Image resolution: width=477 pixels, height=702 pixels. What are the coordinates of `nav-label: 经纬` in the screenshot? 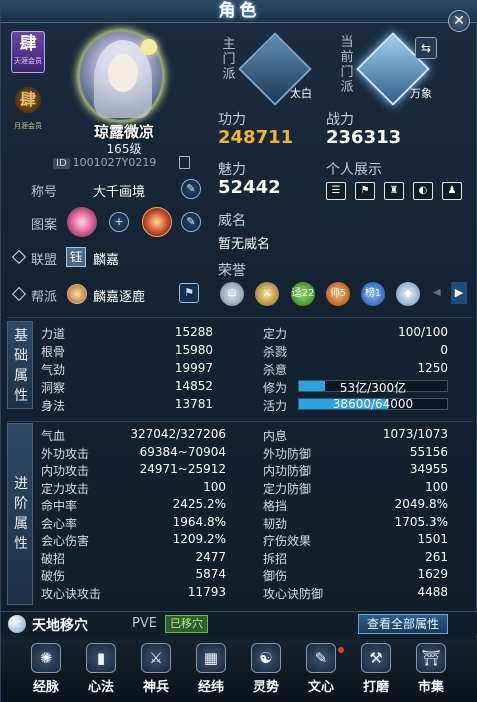 It's located at (210, 687).